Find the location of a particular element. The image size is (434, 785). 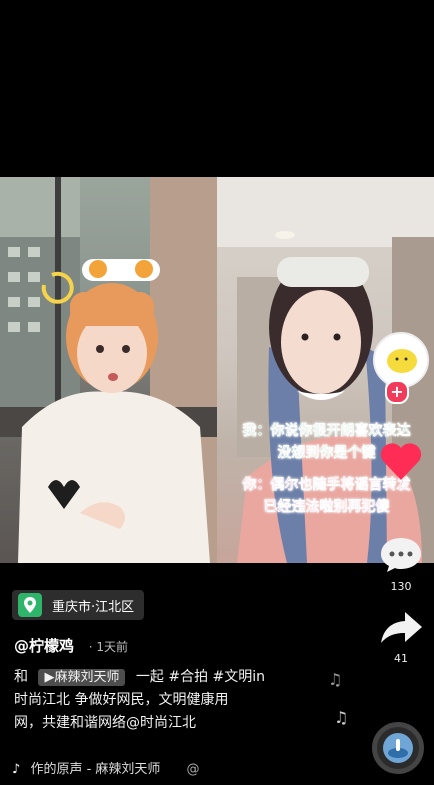

post-time: · 1天前 is located at coordinates (108, 647).